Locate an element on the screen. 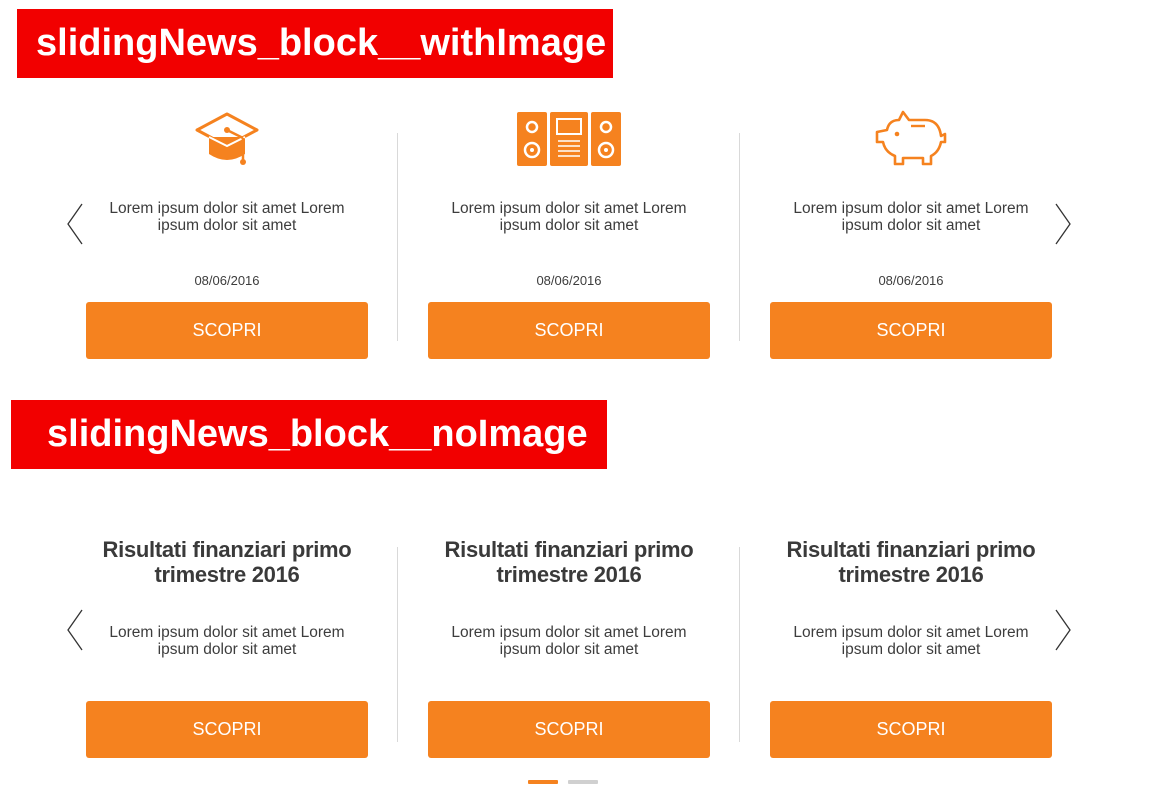 The image size is (1171, 800). pagination-dot is located at coordinates (583, 782).